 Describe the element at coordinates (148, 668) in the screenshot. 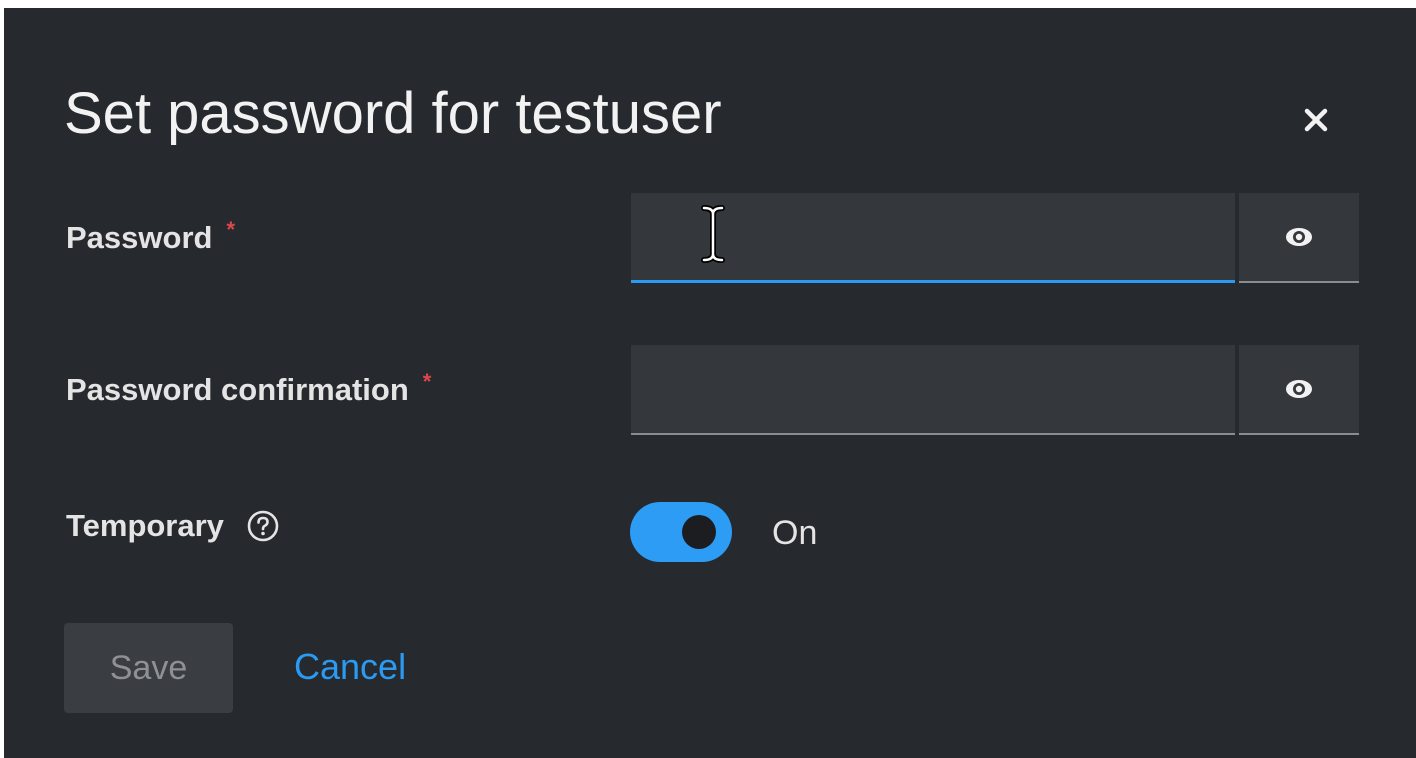

I see `save-button: Save` at that location.